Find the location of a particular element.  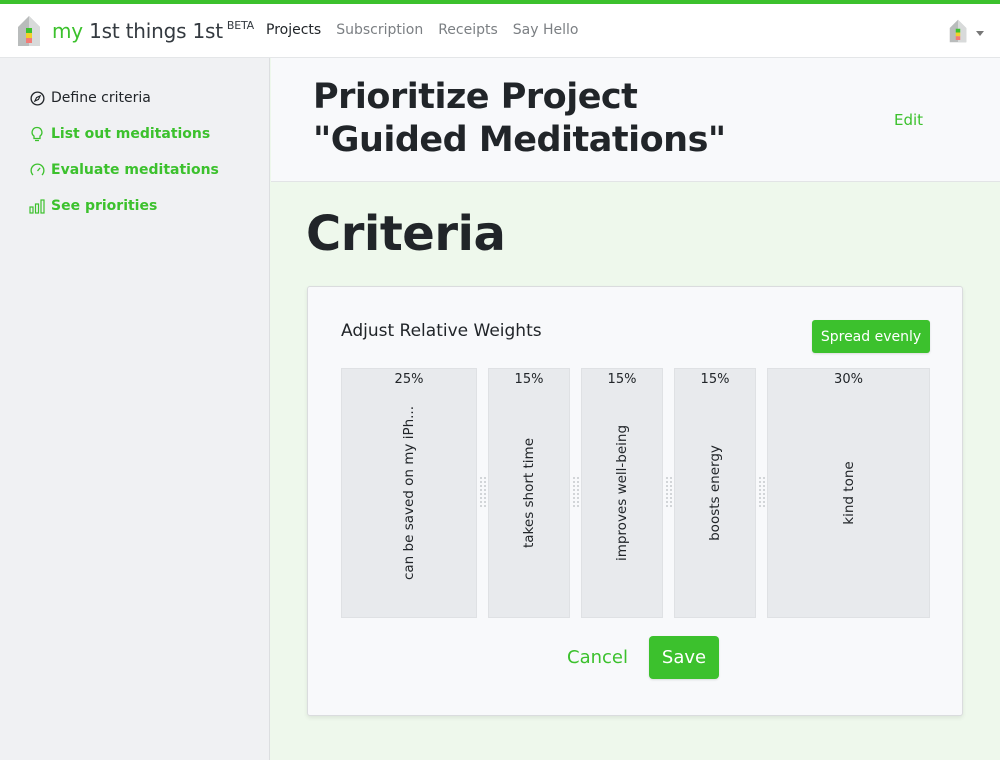

bar-chart-icon is located at coordinates (37, 206).